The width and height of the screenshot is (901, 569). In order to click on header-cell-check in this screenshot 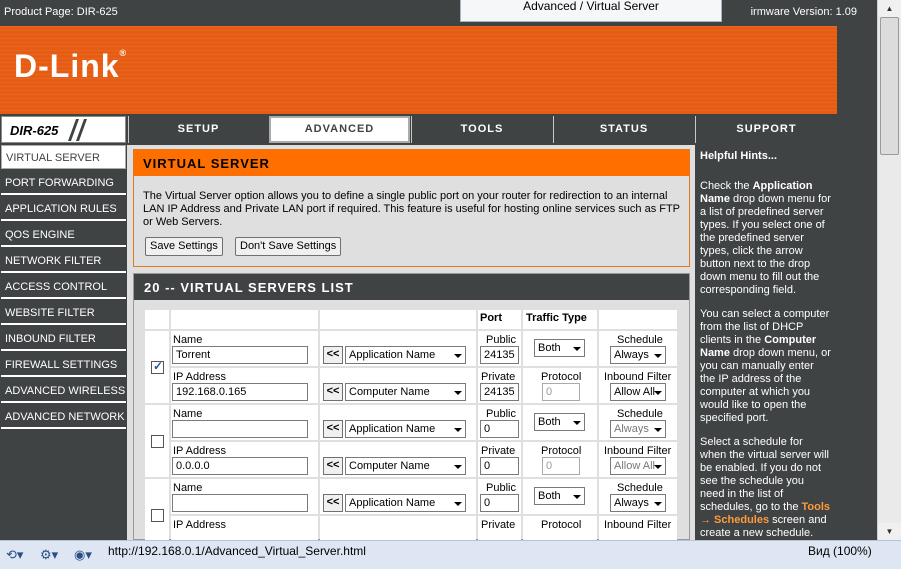, I will do `click(157, 319)`.